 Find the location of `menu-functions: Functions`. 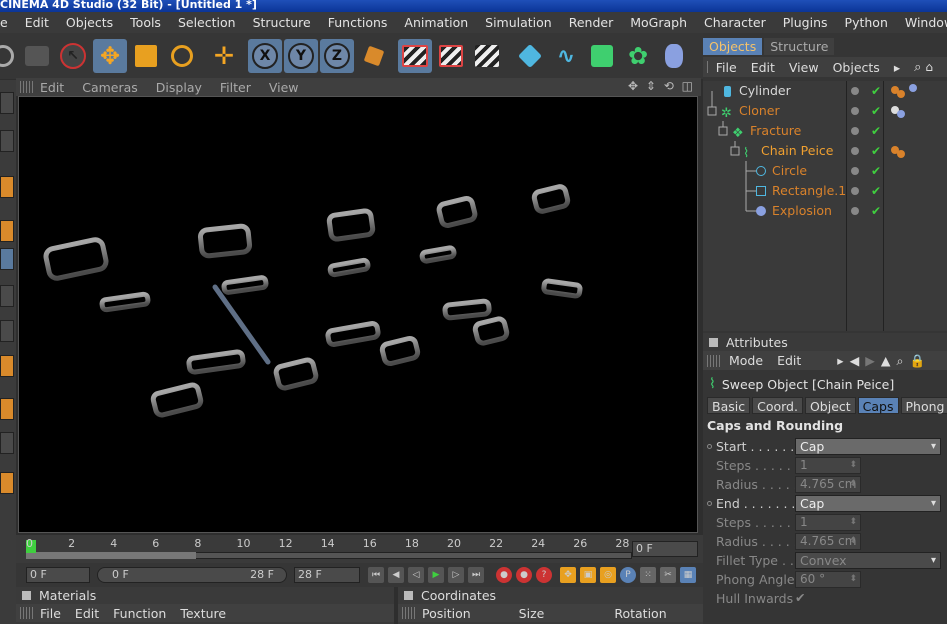

menu-functions: Functions is located at coordinates (356, 22).